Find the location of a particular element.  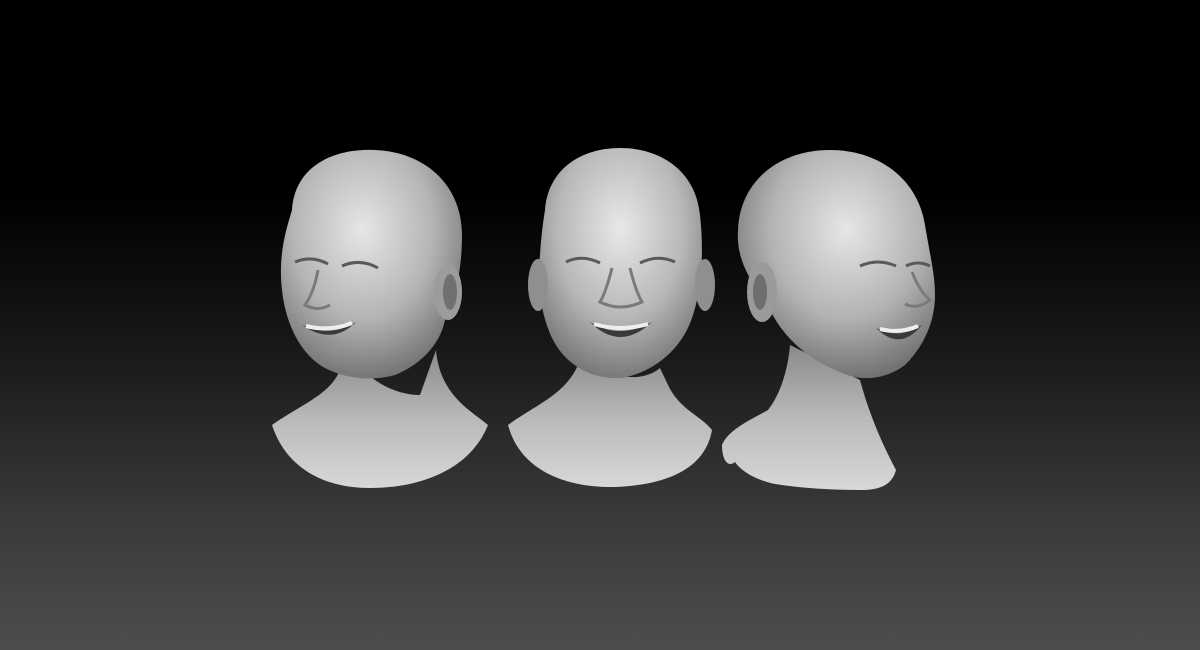

bust-three-quarter-right is located at coordinates (828, 320).